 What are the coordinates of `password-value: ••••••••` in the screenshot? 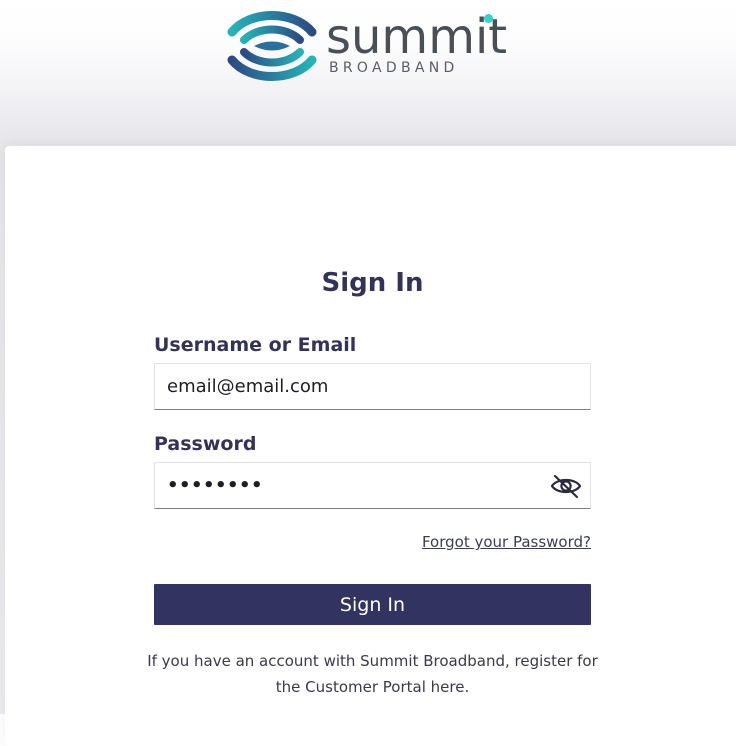 It's located at (215, 485).